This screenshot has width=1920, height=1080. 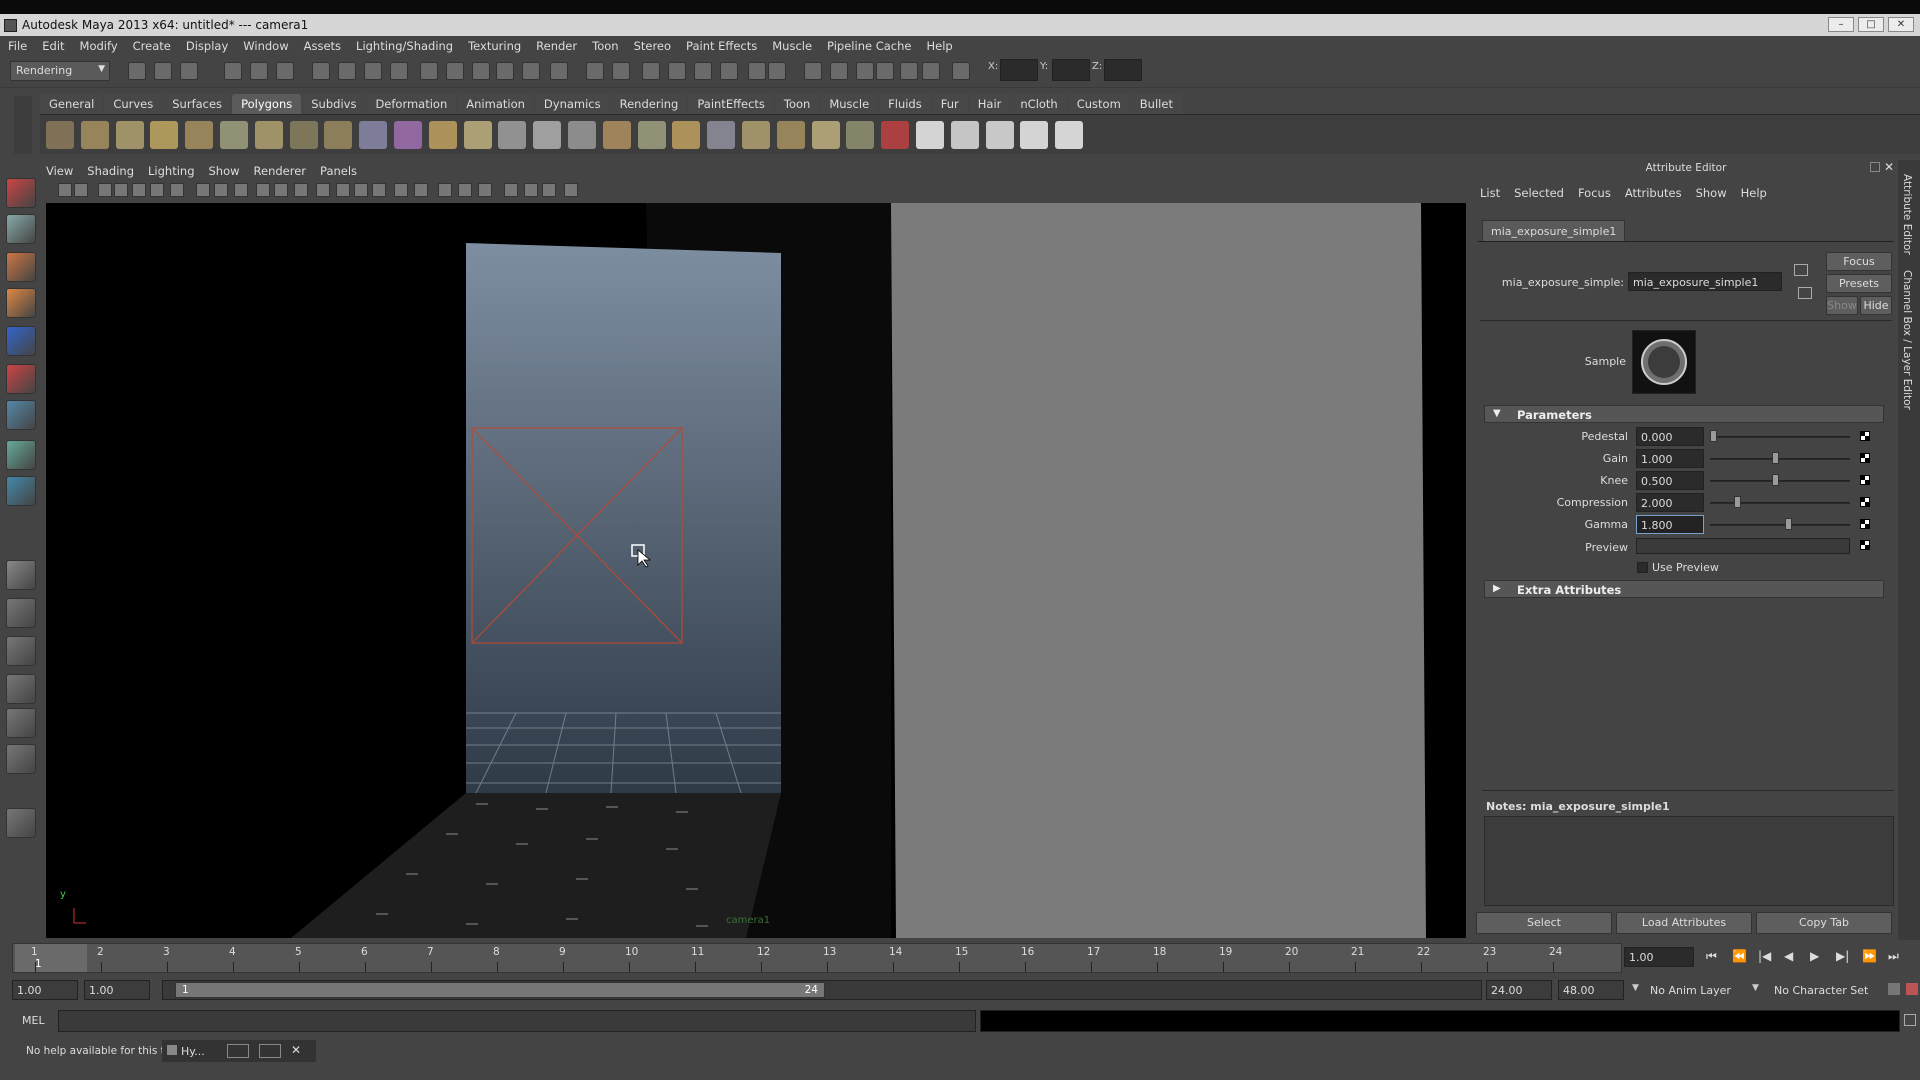 I want to click on menu-create: Create, so click(x=152, y=46).